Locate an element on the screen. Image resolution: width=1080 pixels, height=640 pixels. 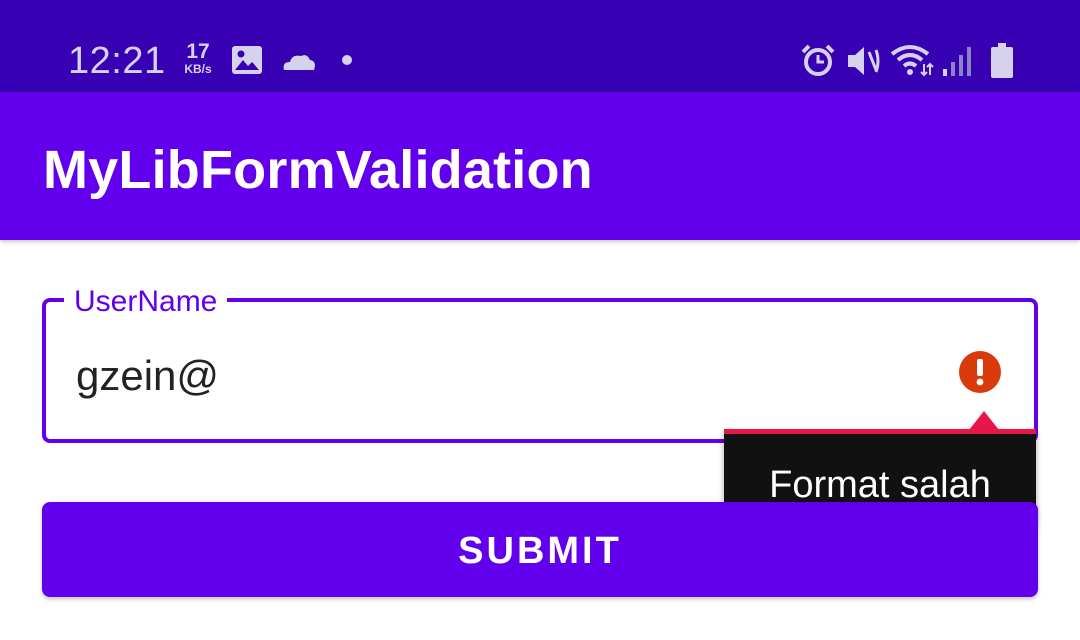
submit-button-label: SUBMIT is located at coordinates (540, 551).